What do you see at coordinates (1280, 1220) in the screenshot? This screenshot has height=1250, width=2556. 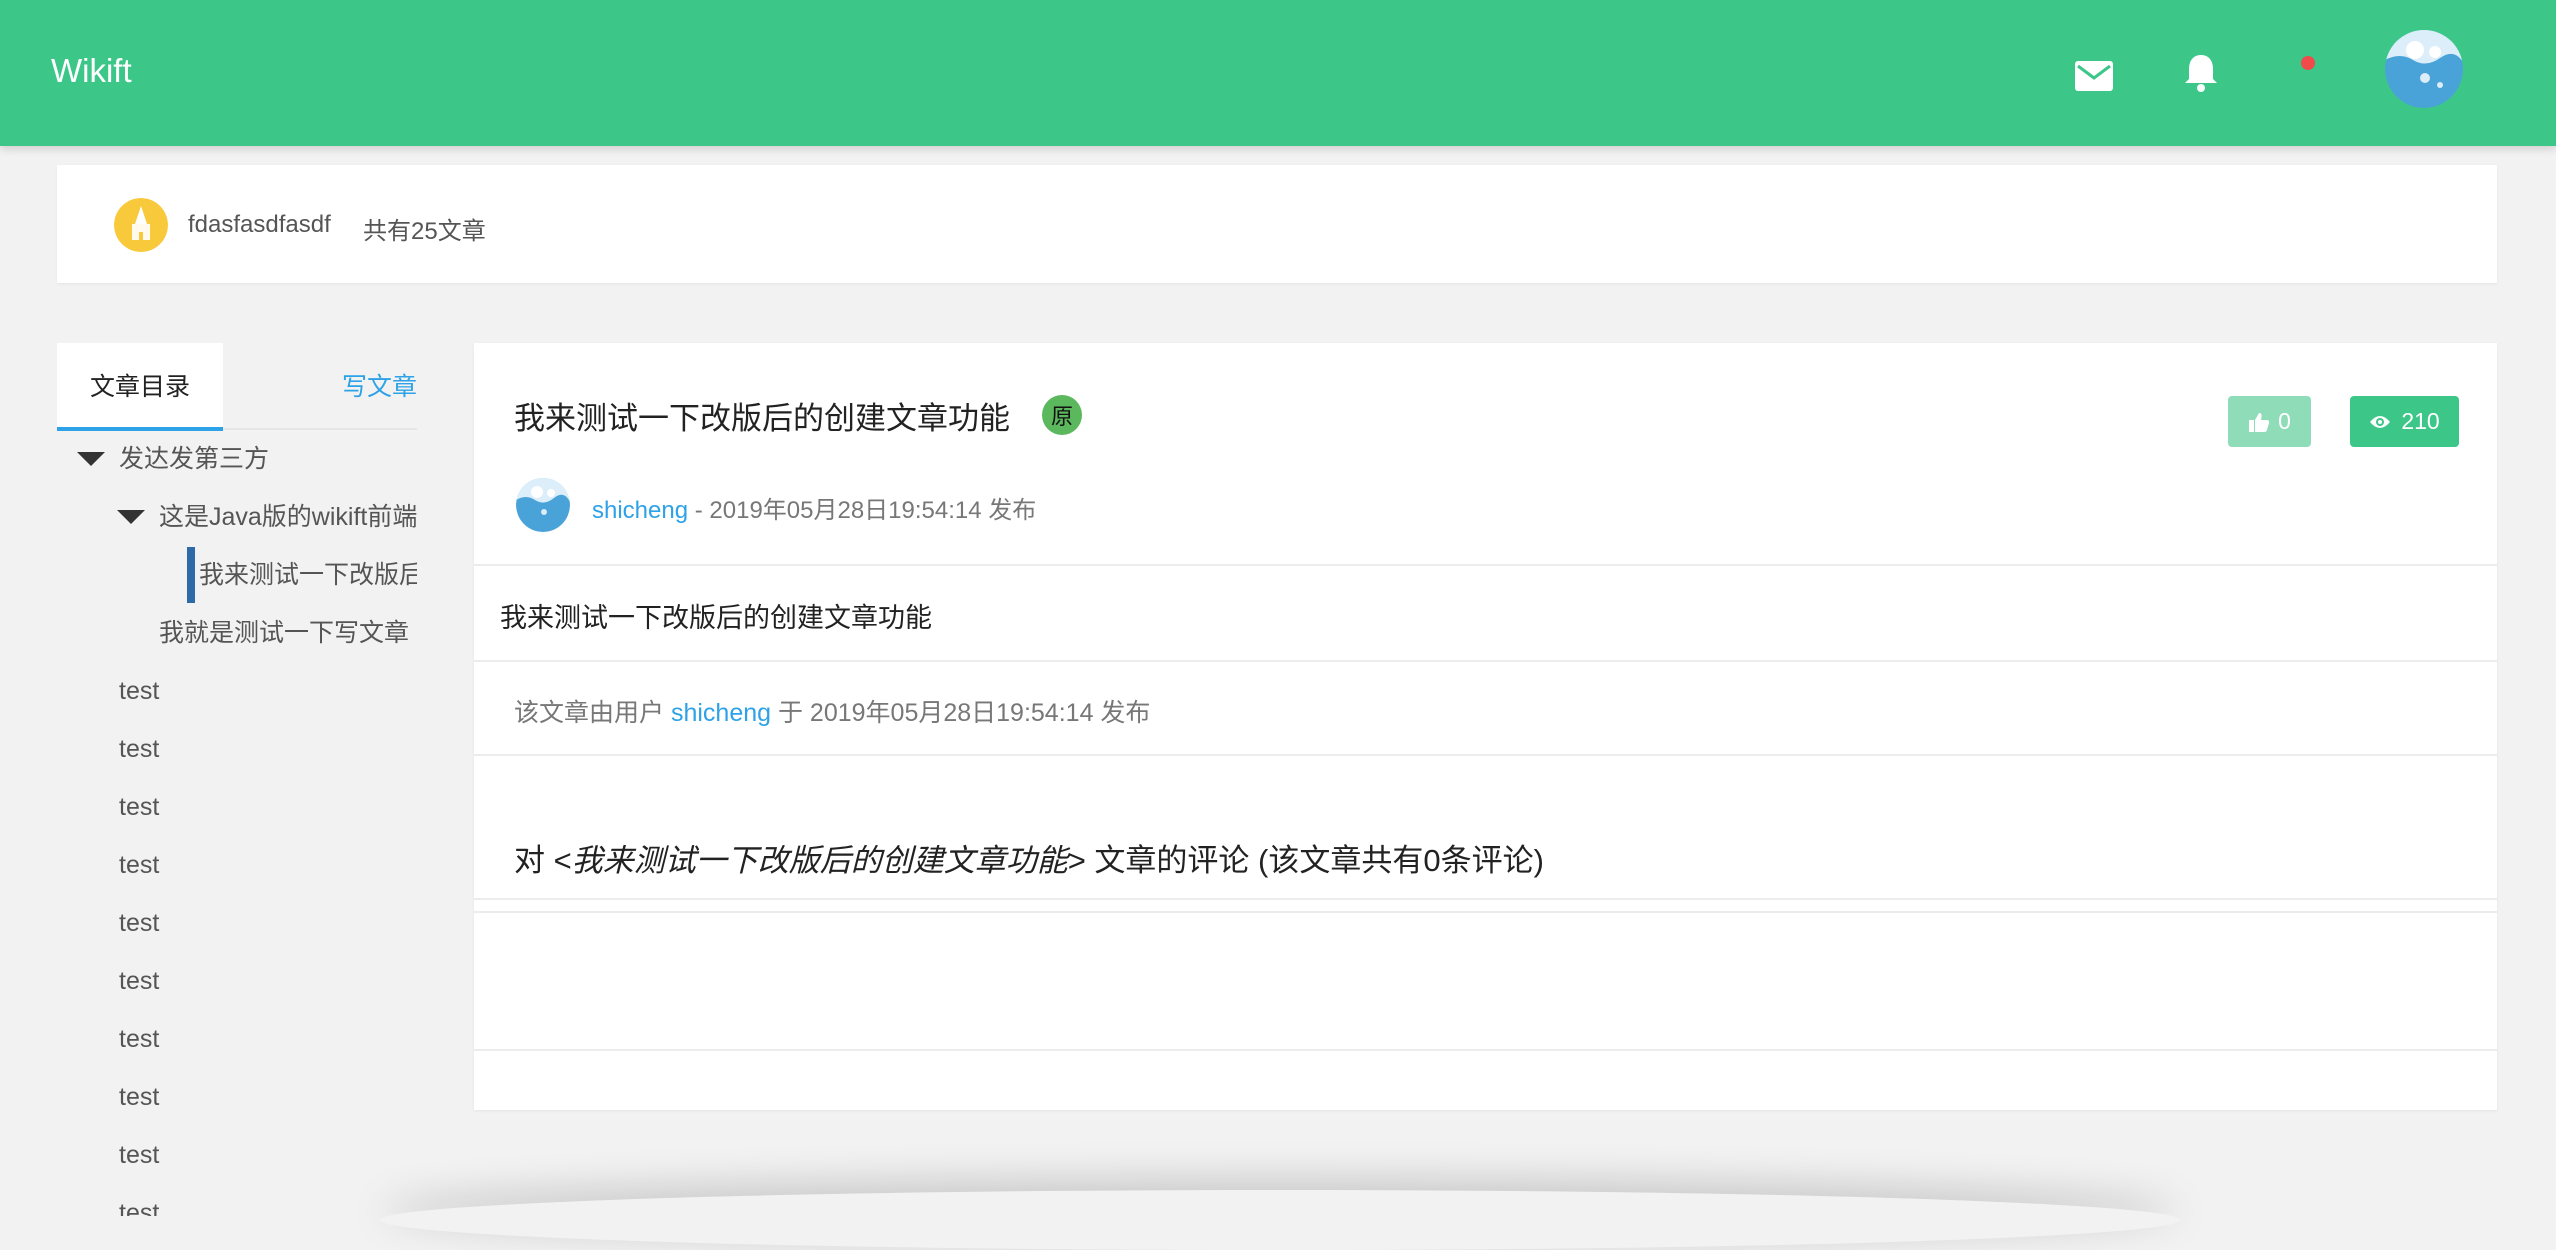 I see `page-bottom-shadow` at bounding box center [1280, 1220].